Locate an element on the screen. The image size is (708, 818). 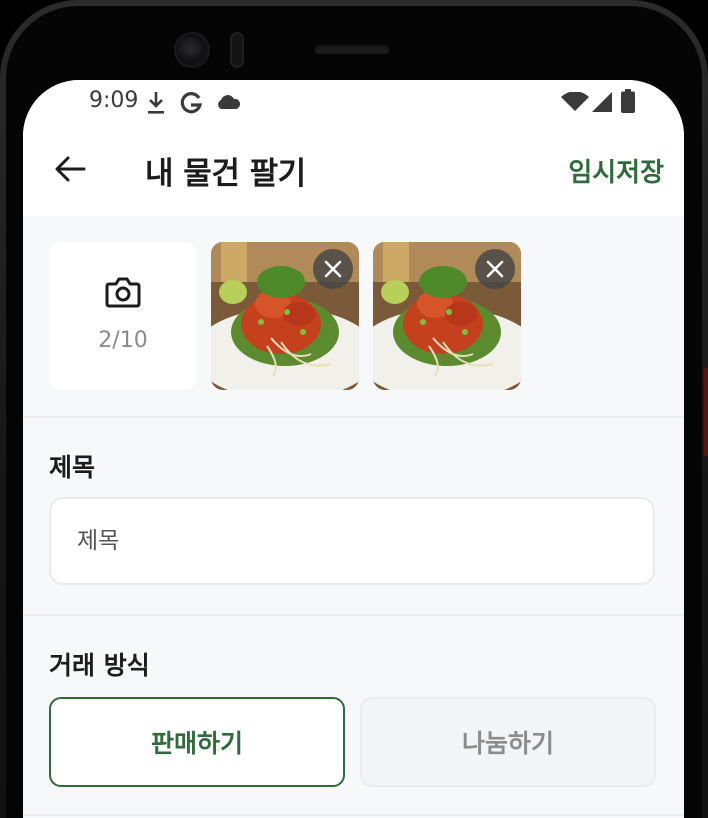
camera-icon is located at coordinates (123, 292).